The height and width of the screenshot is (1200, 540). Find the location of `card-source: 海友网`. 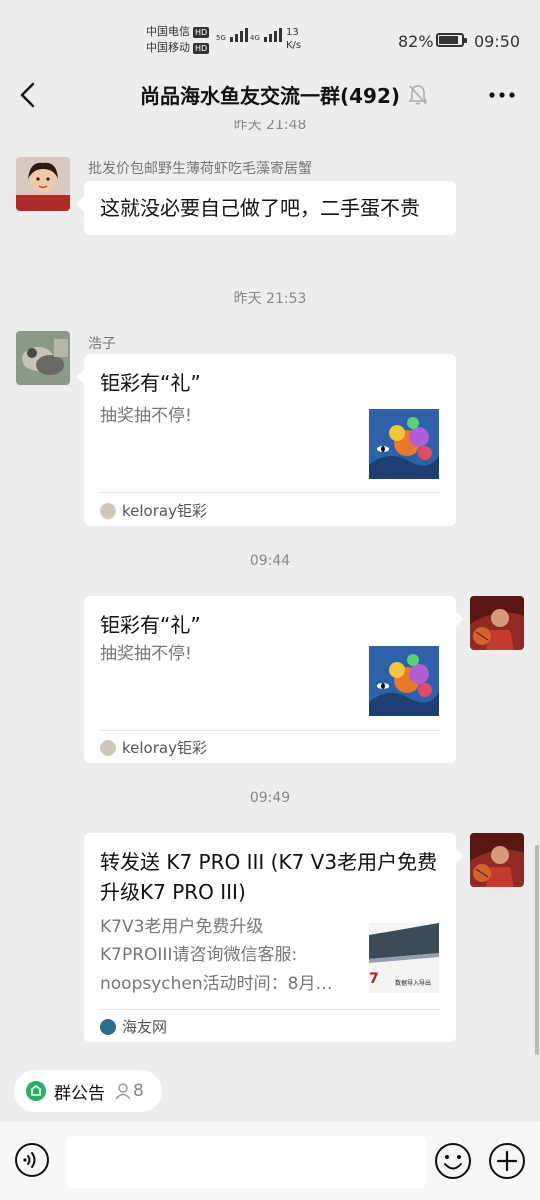

card-source: 海友网 is located at coordinates (133, 1026).